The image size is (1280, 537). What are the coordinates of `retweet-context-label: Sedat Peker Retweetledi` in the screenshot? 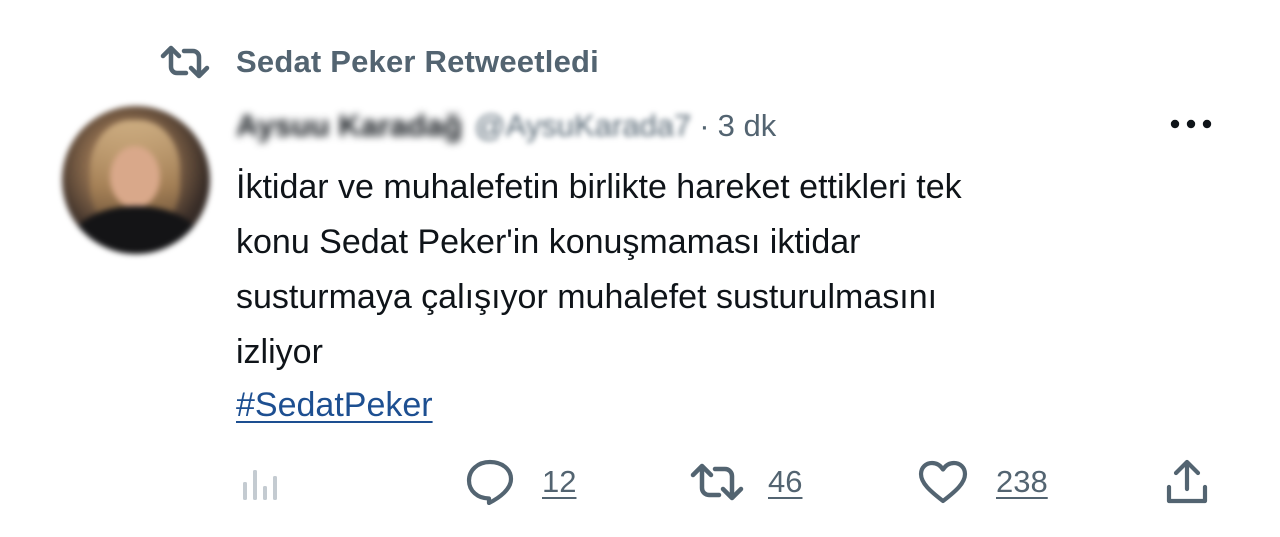 It's located at (417, 61).